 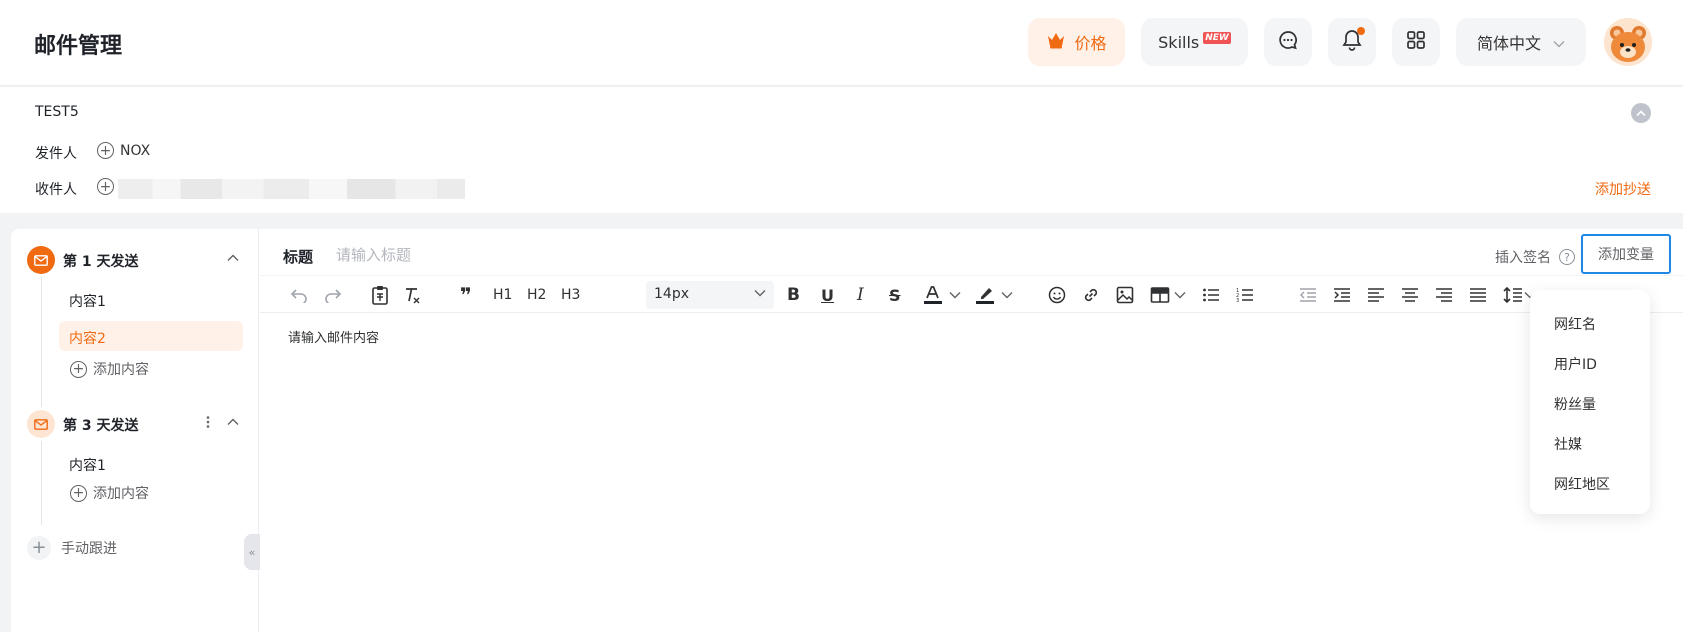 What do you see at coordinates (1091, 295) in the screenshot?
I see `link-icon` at bounding box center [1091, 295].